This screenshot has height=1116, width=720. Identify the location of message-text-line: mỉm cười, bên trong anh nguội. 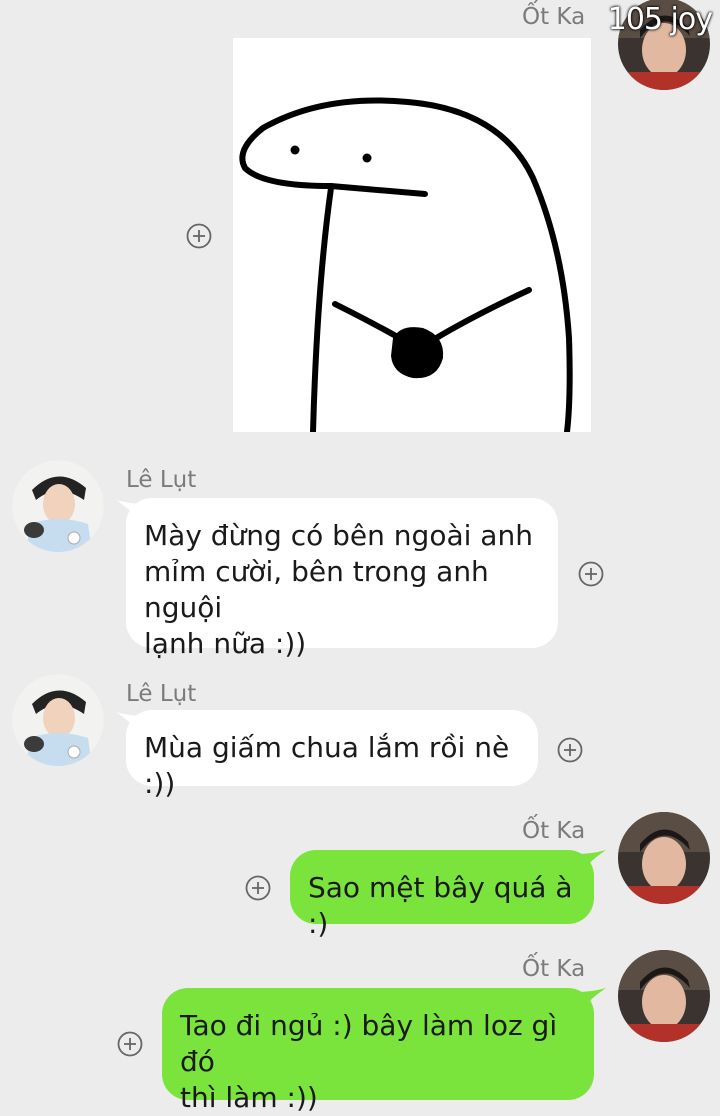
(316, 589).